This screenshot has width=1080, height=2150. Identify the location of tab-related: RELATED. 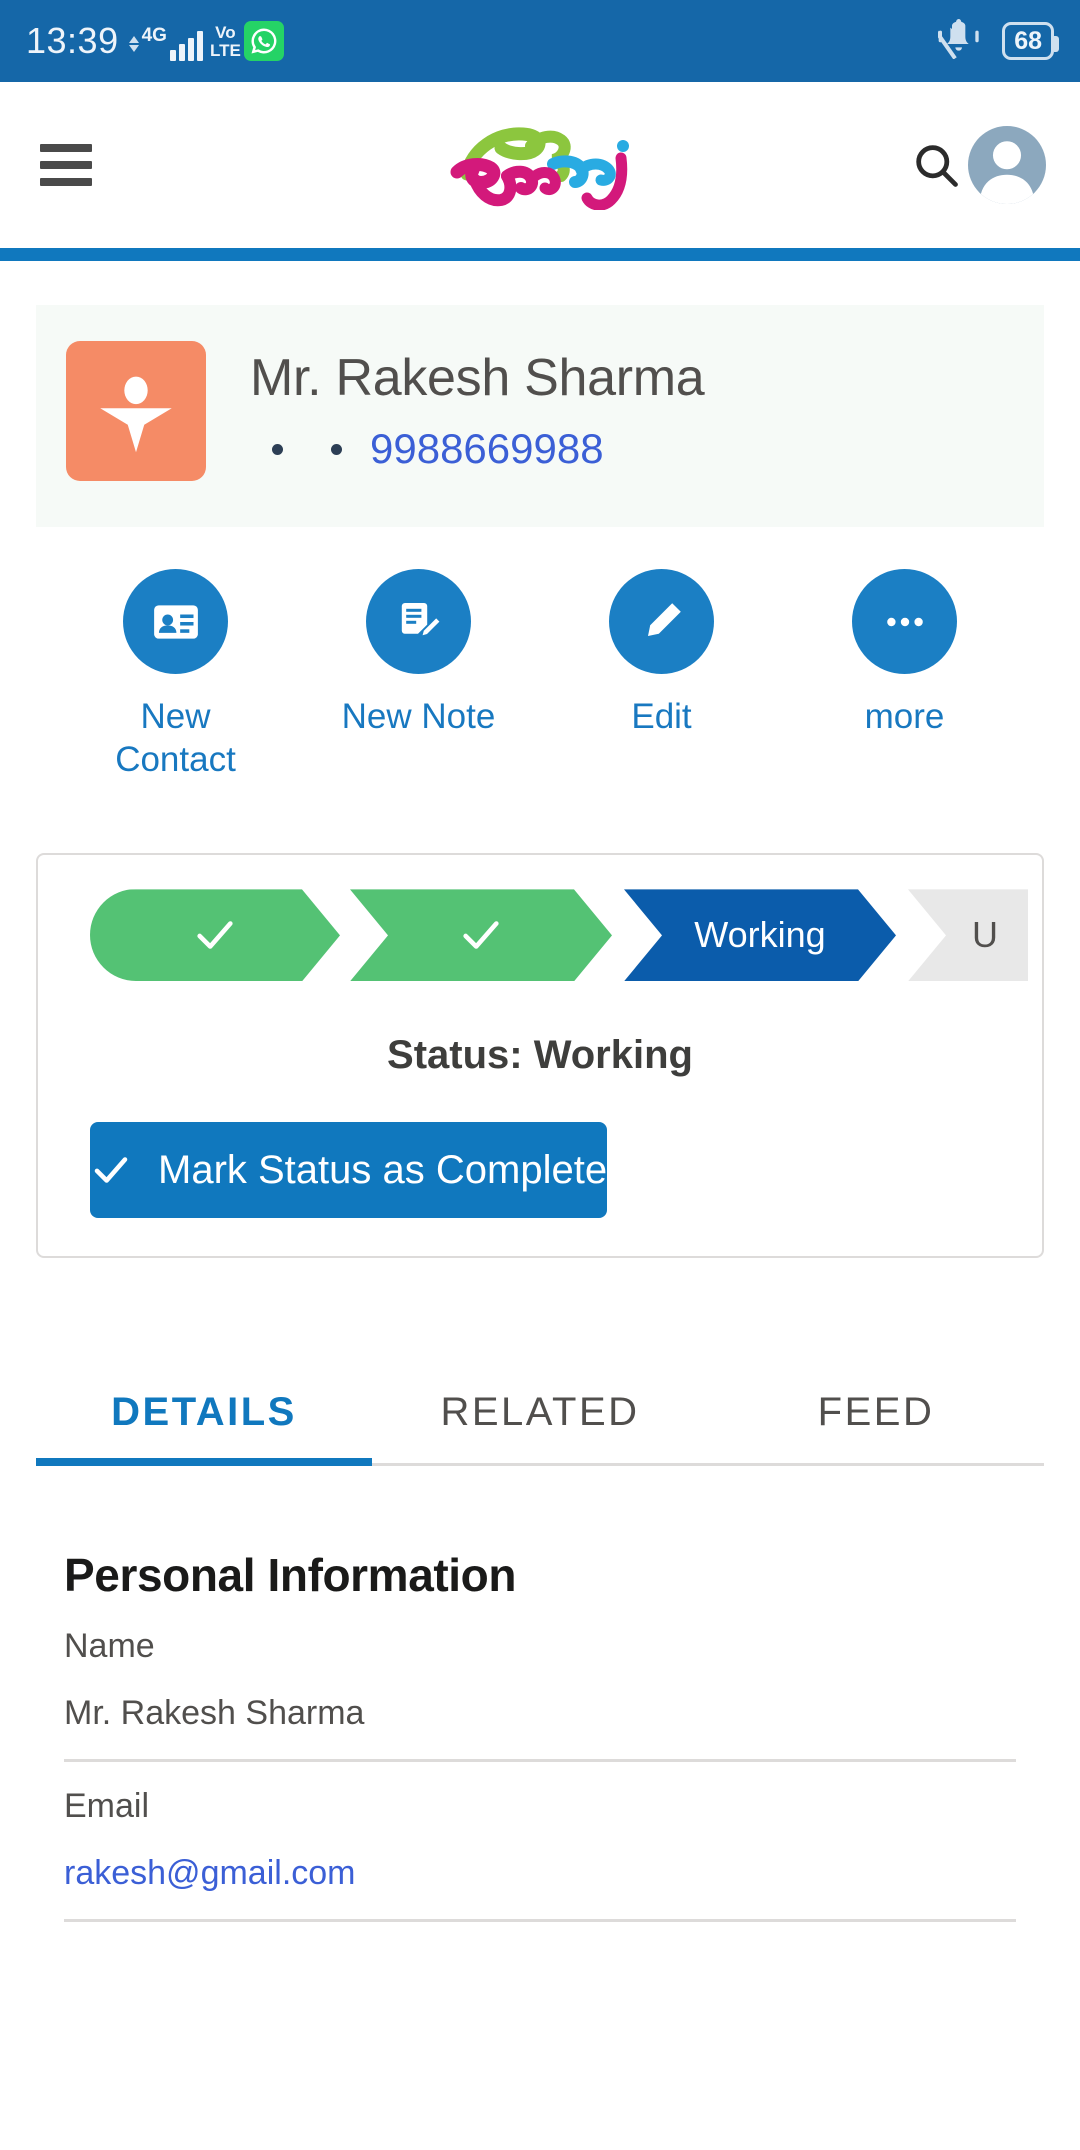
(540, 1426).